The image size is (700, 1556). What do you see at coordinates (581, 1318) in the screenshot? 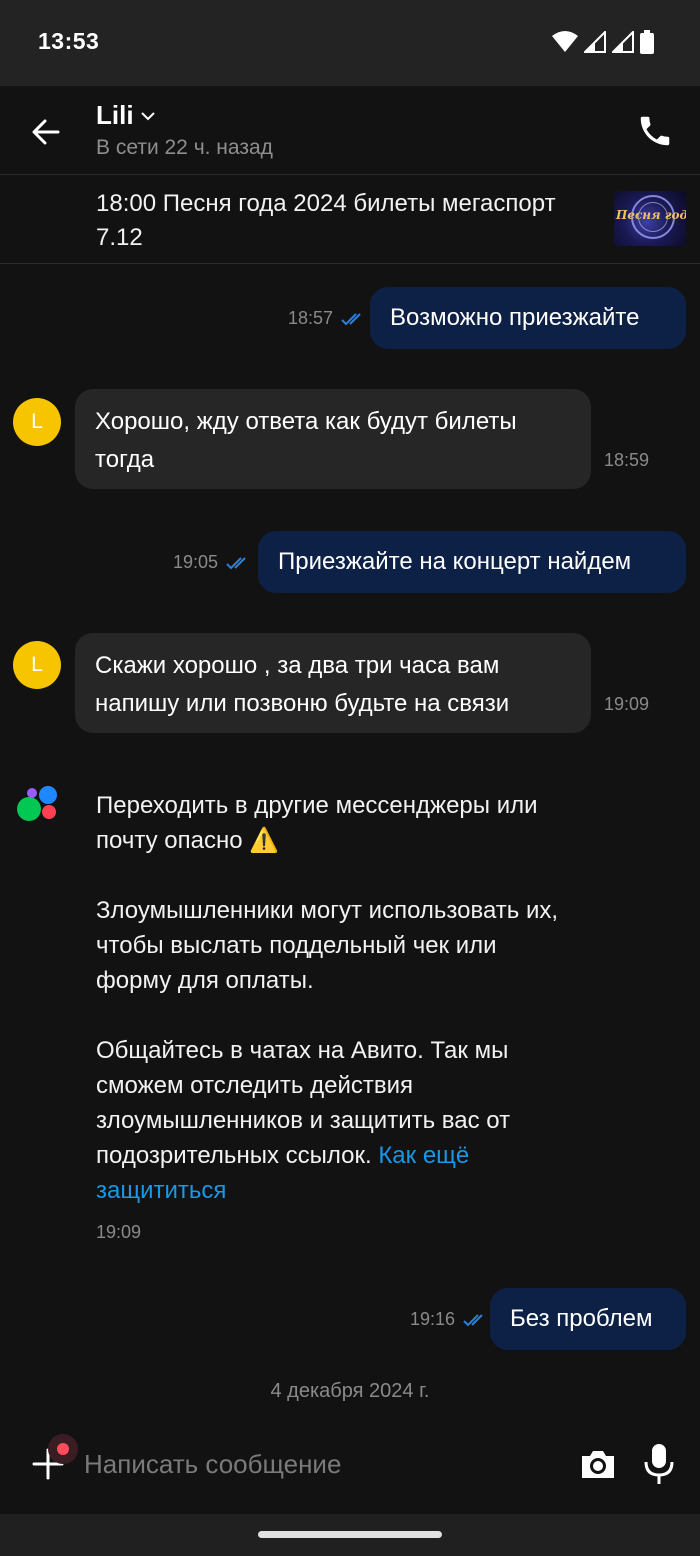
I see `message-text: Без проблем` at bounding box center [581, 1318].